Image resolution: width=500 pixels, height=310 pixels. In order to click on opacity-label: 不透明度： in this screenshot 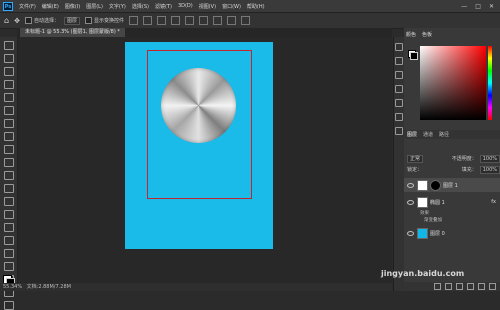, I will do `click(464, 159)`.